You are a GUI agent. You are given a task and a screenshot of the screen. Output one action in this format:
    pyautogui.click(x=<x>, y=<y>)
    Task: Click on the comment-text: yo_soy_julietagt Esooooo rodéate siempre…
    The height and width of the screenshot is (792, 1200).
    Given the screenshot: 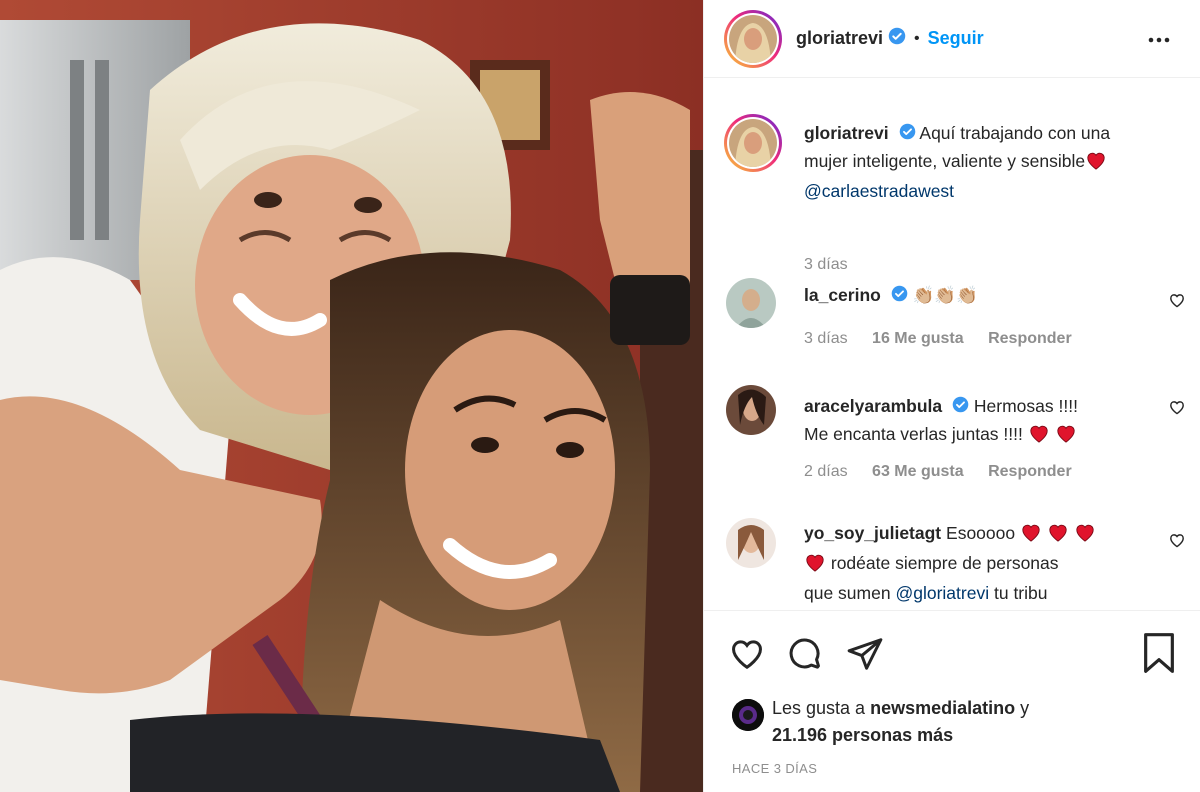 What is the action you would take?
    pyautogui.click(x=974, y=563)
    